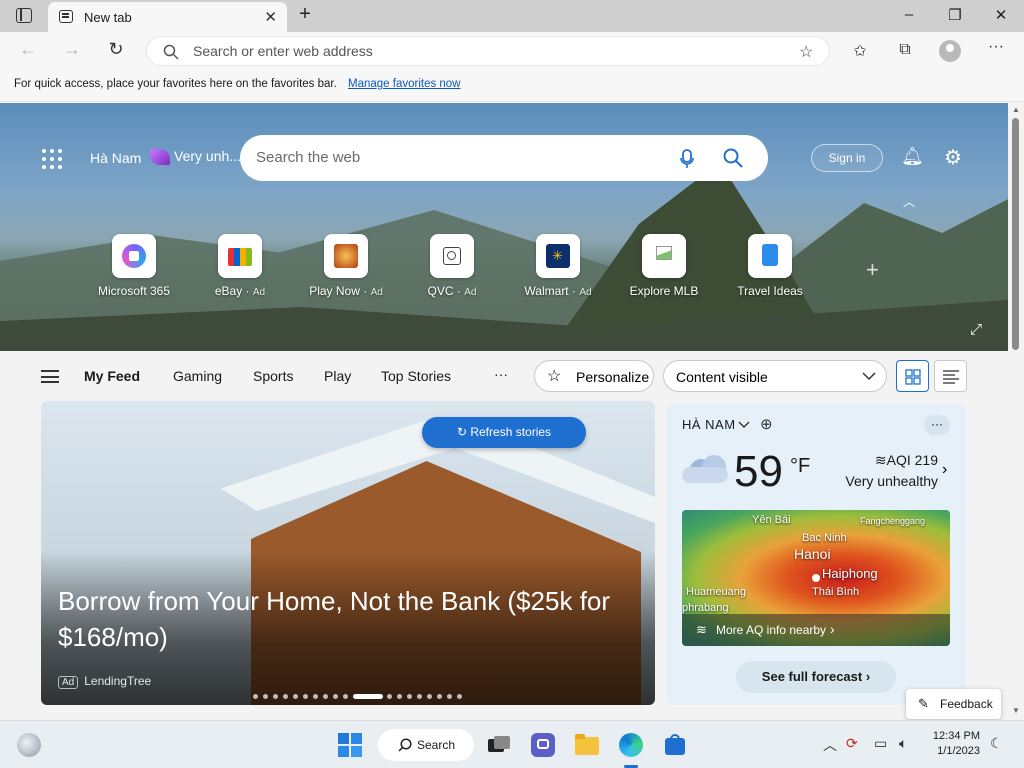 The image size is (1024, 768). What do you see at coordinates (675, 745) in the screenshot?
I see `microsoft-store-icon` at bounding box center [675, 745].